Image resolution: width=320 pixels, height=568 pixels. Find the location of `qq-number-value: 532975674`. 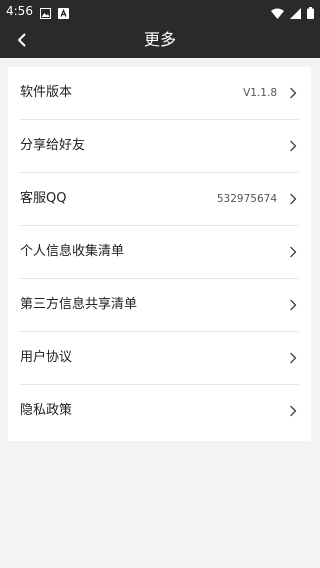

qq-number-value: 532975674 is located at coordinates (246, 199).